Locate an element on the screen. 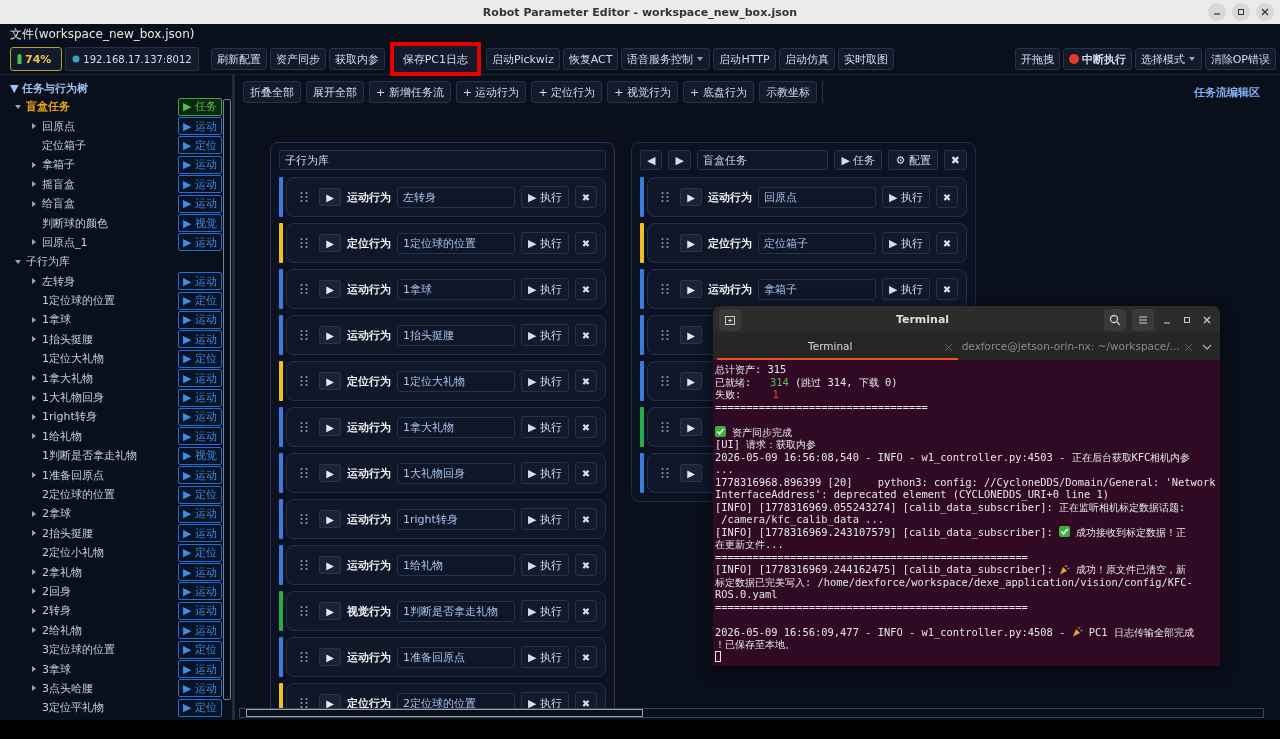  file-menu: 文件(workspace_new_box.json) is located at coordinates (102, 34).